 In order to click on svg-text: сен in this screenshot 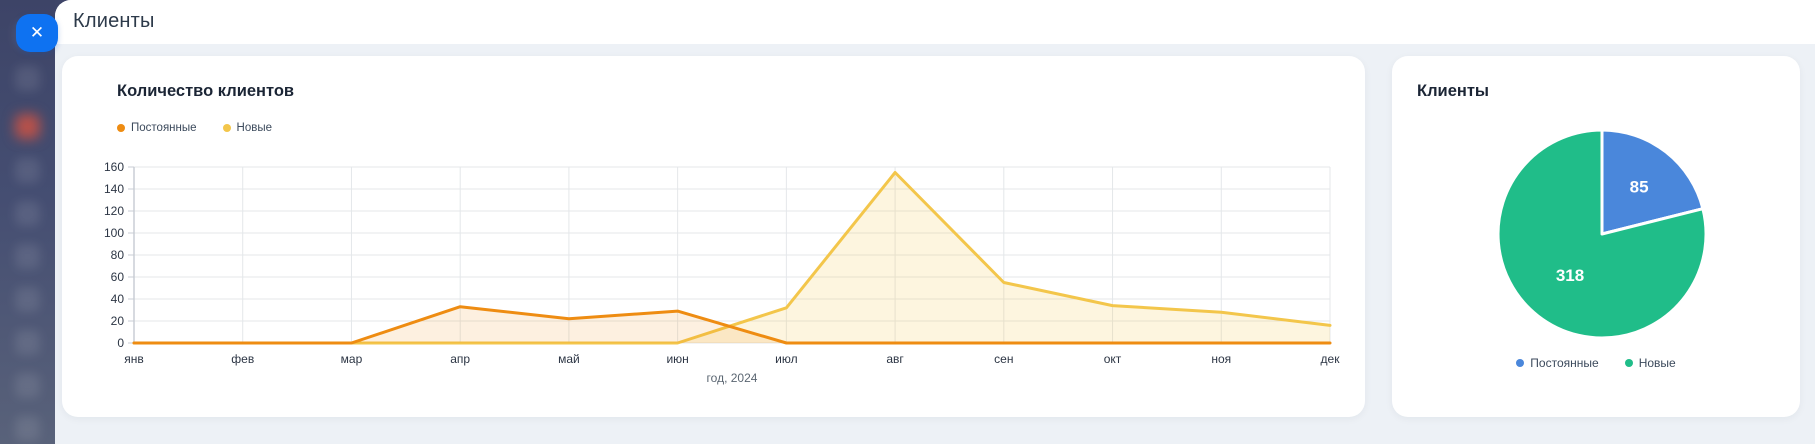, I will do `click(1003, 359)`.